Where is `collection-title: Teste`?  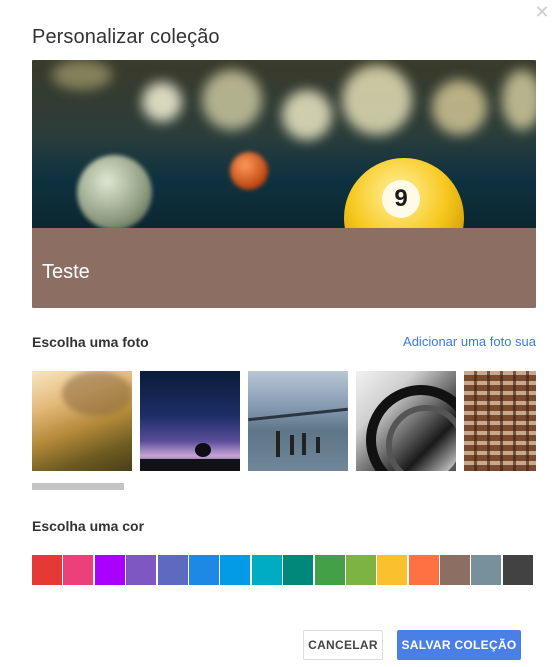 collection-title: Teste is located at coordinates (66, 272).